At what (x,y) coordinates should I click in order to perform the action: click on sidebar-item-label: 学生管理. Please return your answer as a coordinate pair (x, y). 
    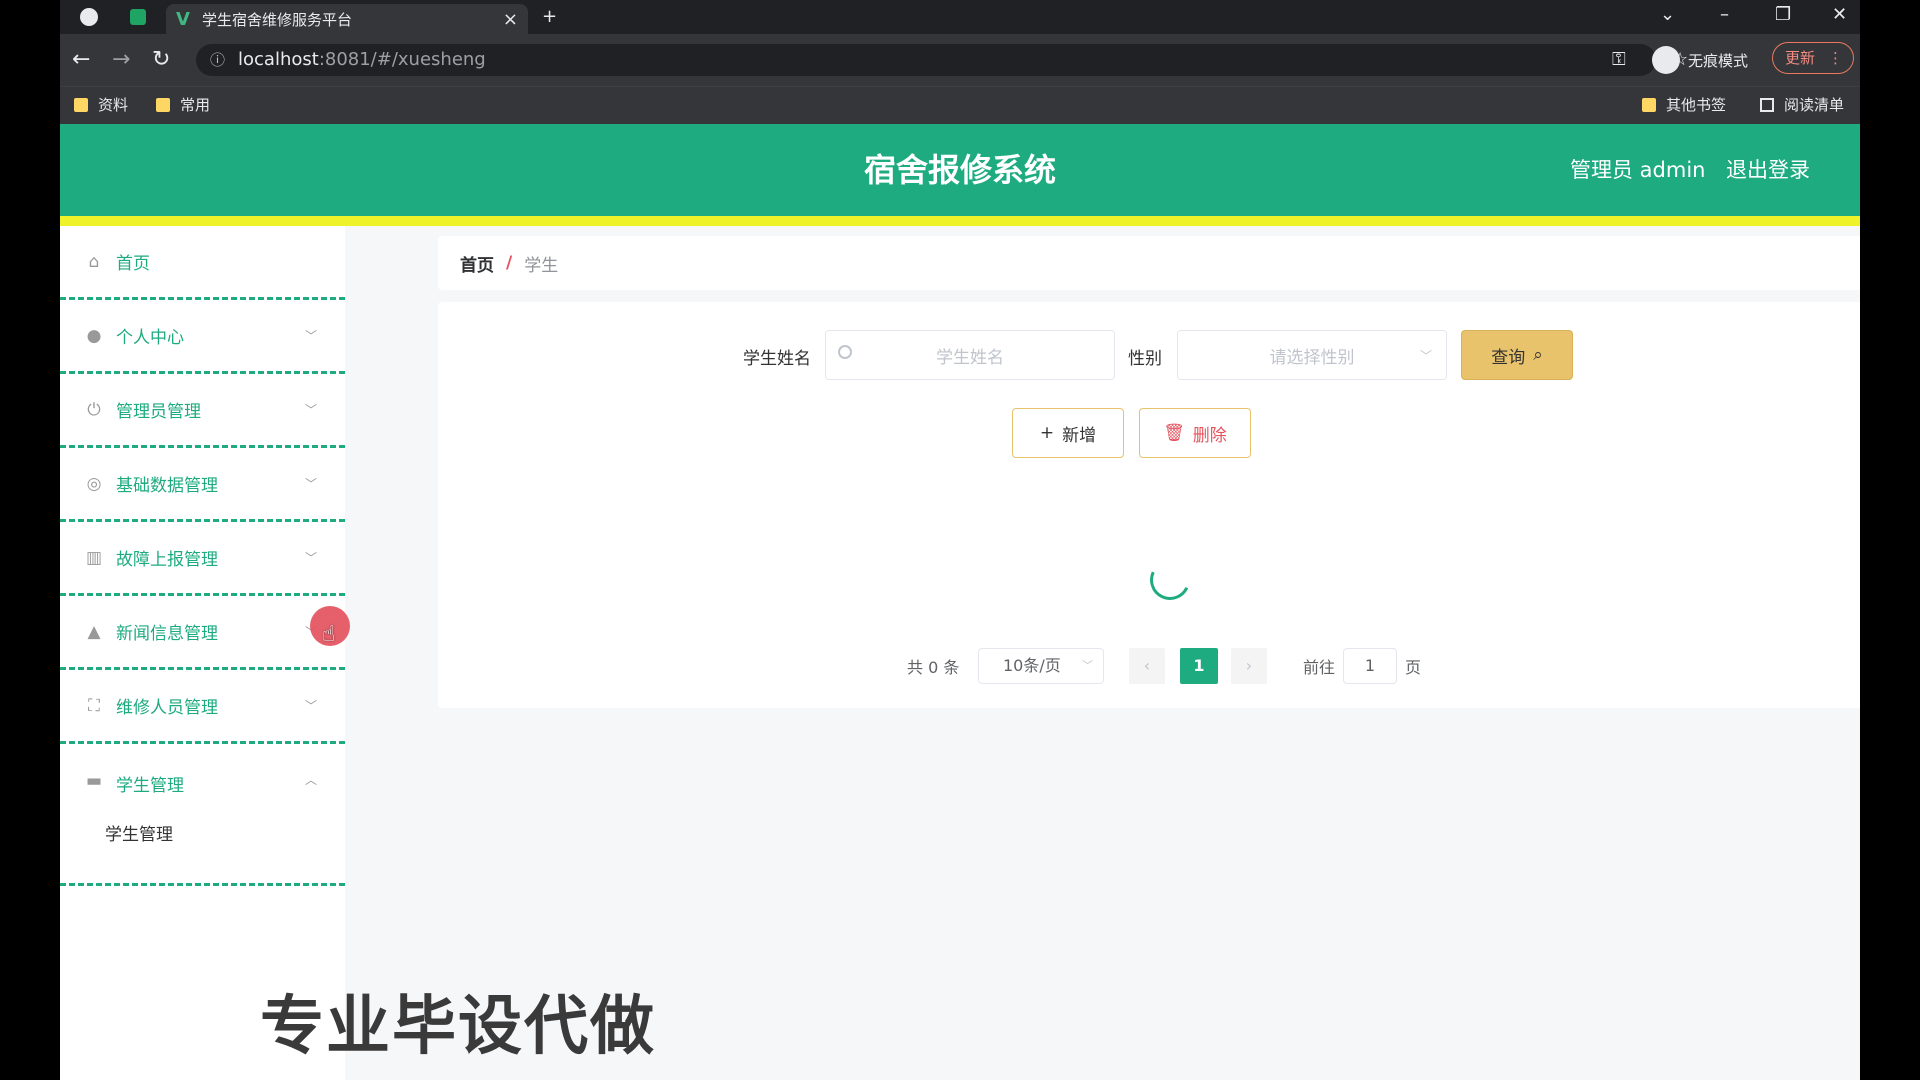
    Looking at the image, I should click on (150, 786).